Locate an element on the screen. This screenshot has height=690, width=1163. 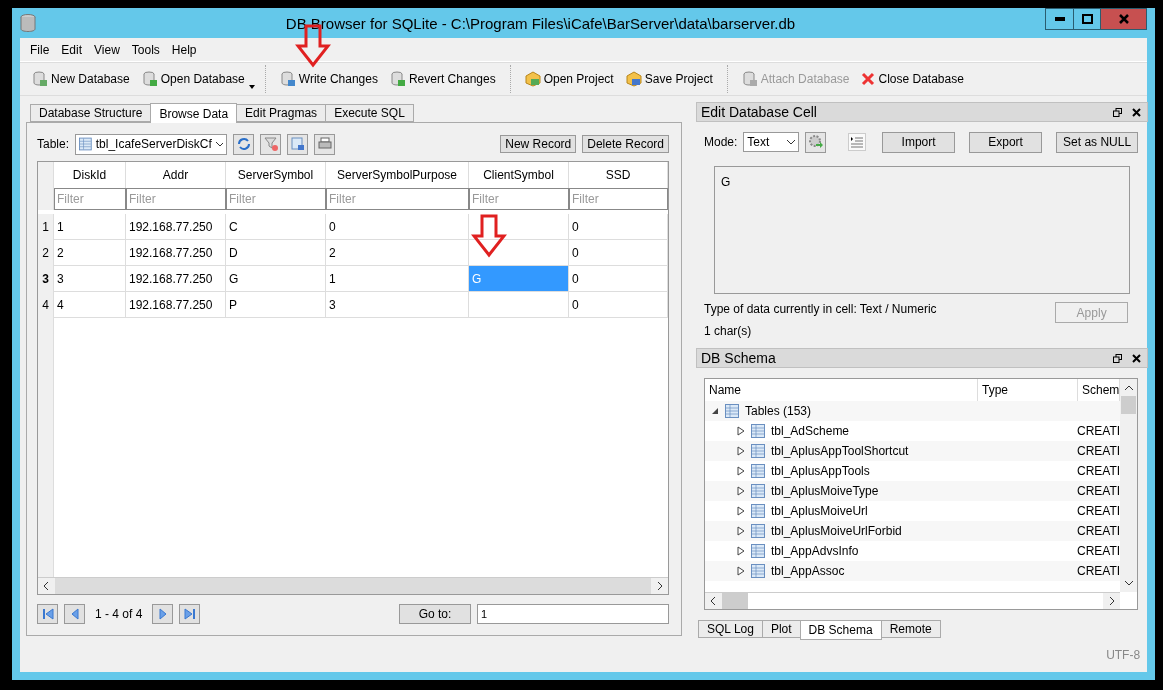
tab: DB Schema is located at coordinates (840, 630).